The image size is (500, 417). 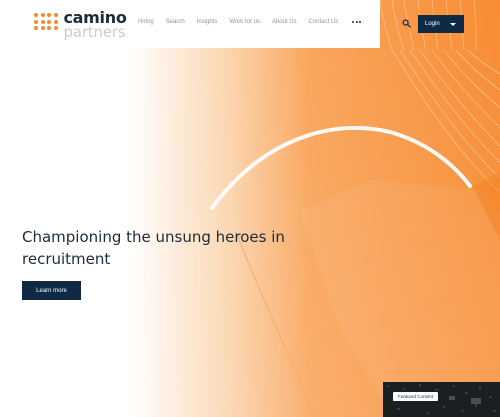 I want to click on learn-more-button: Learn more, so click(x=51, y=290).